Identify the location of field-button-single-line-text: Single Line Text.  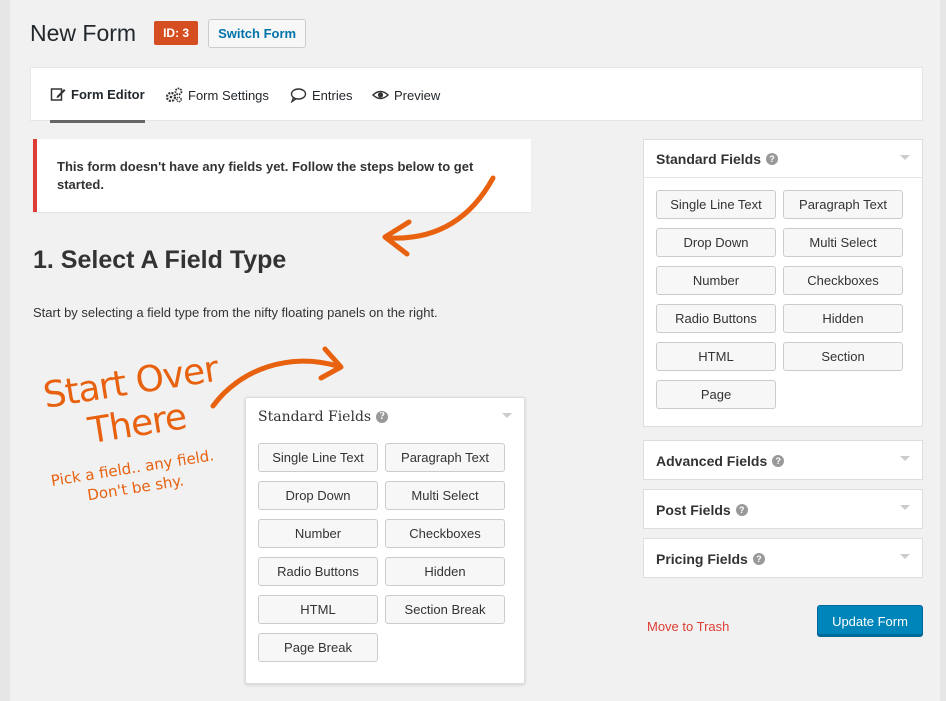
(716, 204).